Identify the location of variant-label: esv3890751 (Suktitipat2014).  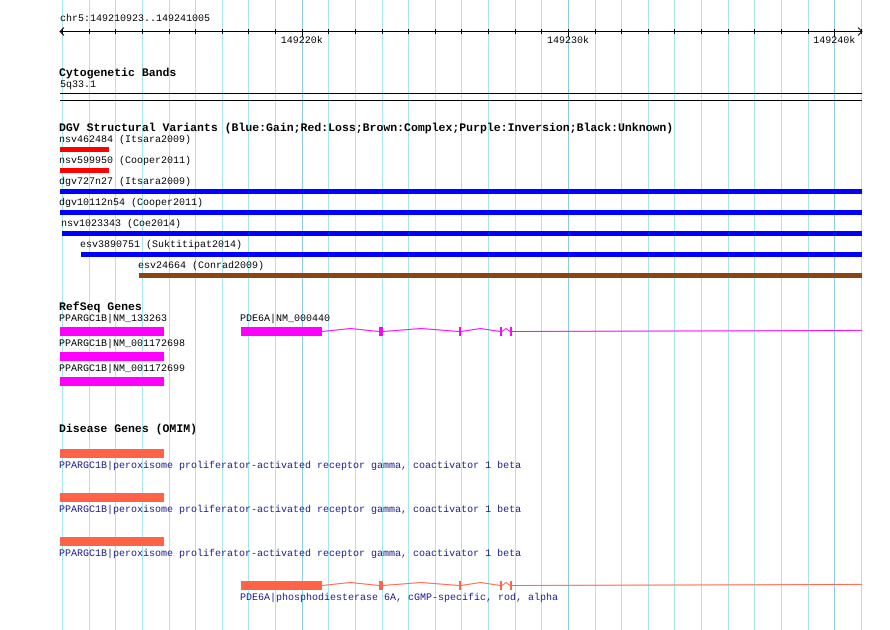
(161, 246).